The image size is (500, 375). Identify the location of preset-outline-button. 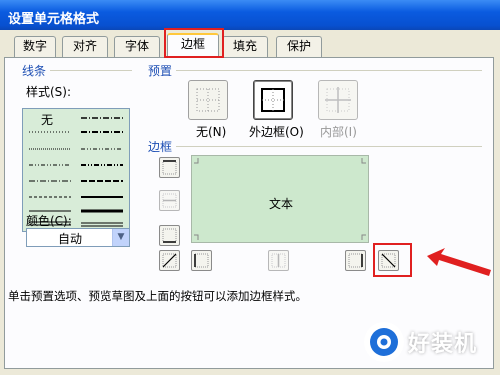
(273, 100).